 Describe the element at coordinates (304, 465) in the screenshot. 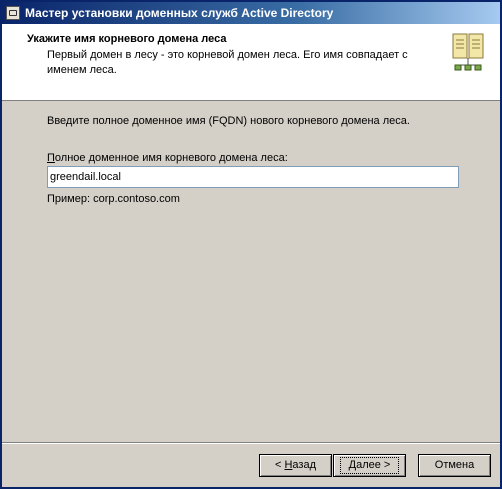

I see `back-button-label: азад` at that location.